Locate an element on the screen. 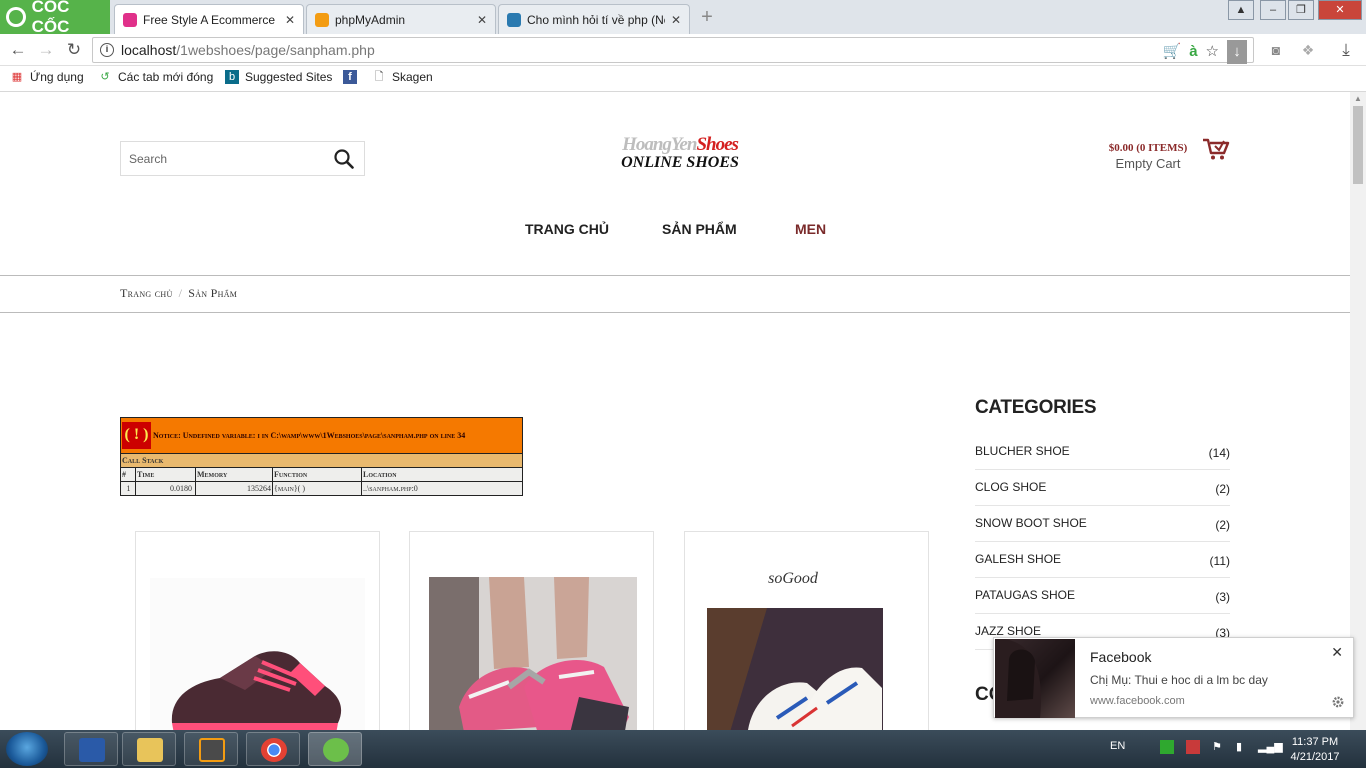 Image resolution: width=1366 pixels, height=768 pixels. coccoc-icon is located at coordinates (336, 750).